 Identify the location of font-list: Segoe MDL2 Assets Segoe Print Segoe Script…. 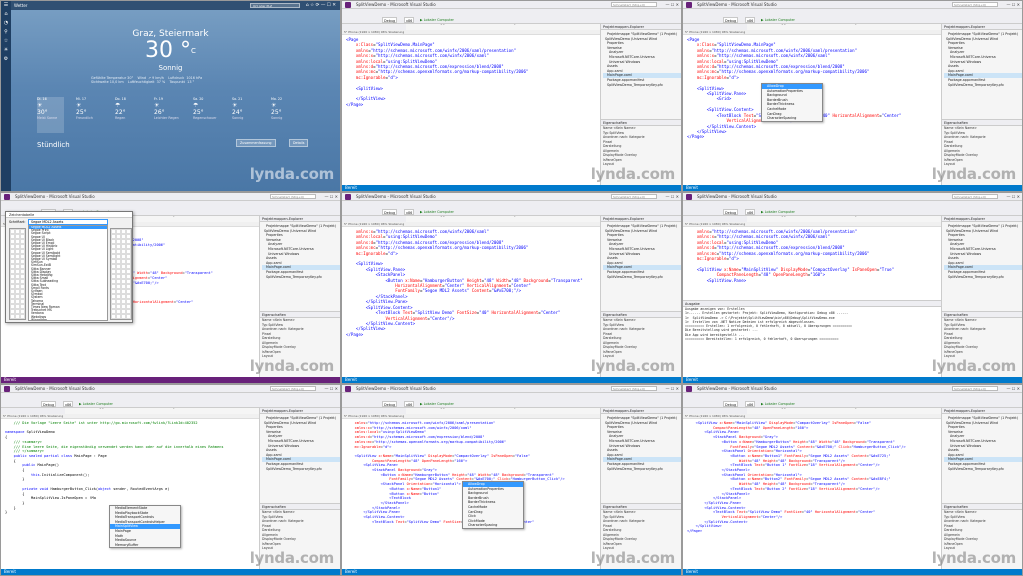
(68, 273).